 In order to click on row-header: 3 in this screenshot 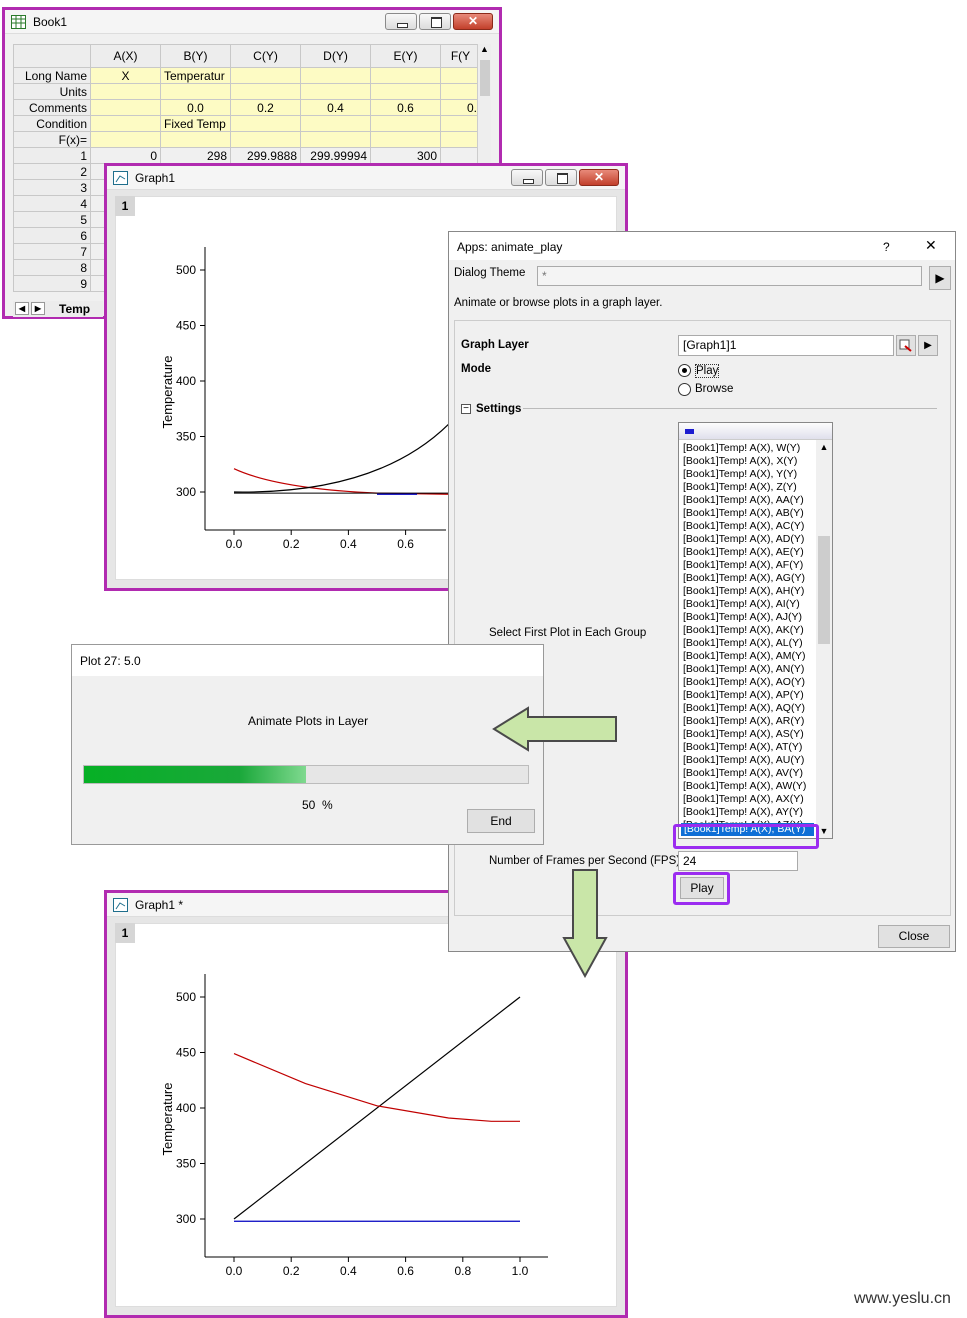, I will do `click(52, 187)`.